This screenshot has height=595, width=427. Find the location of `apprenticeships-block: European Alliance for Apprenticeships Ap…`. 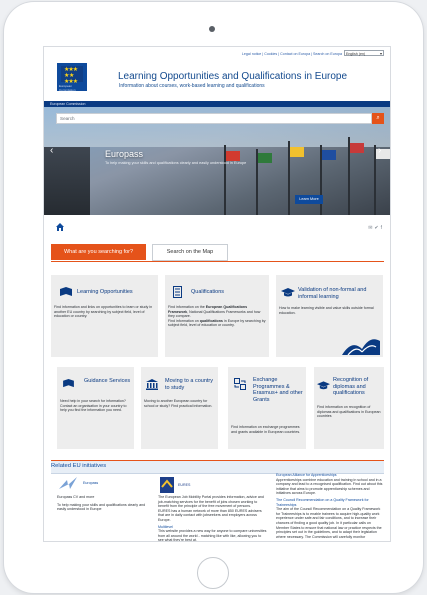

apprenticeships-block: European Alliance for Apprenticeships Ap… is located at coordinates (330, 506).